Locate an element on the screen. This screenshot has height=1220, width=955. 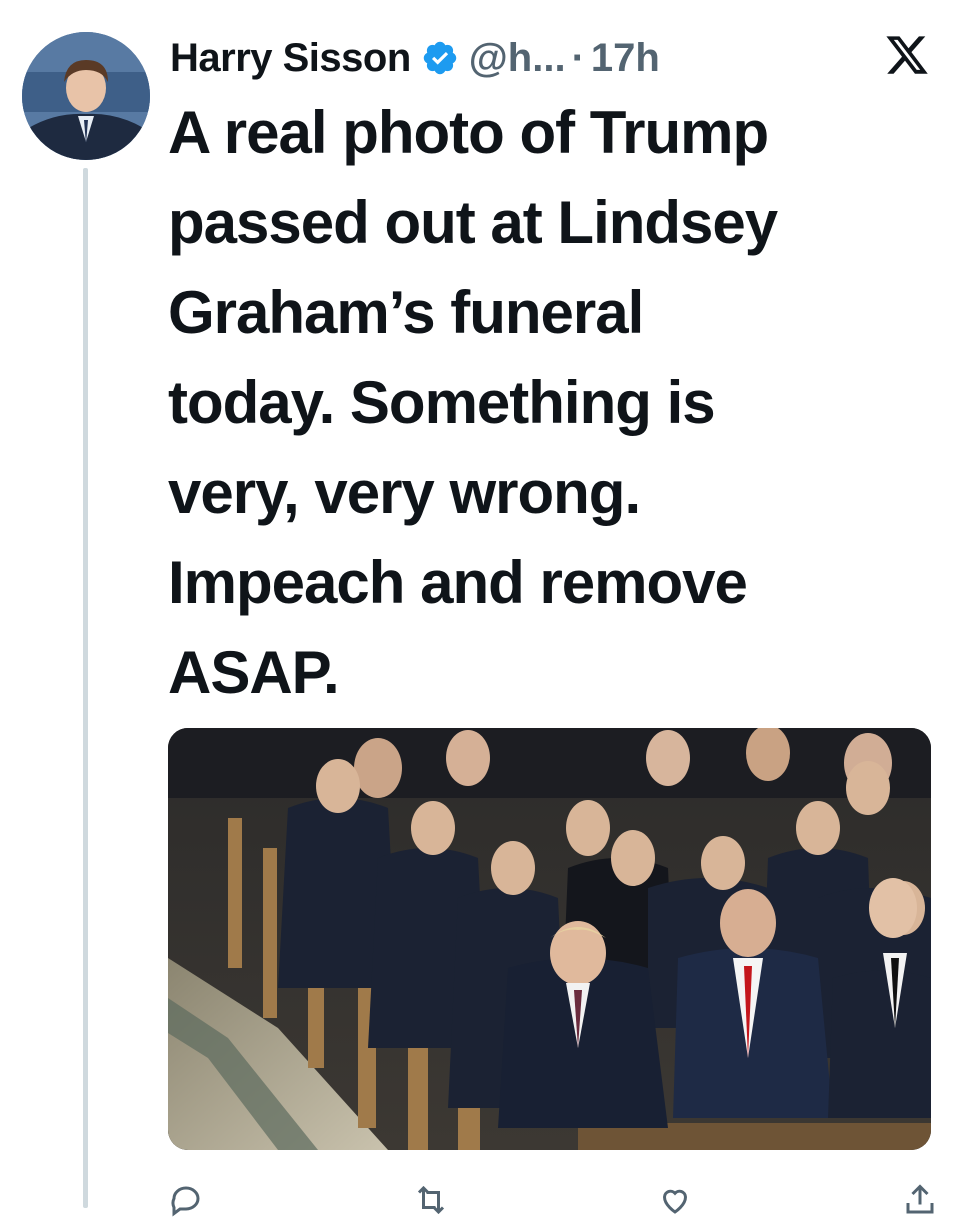
heart-icon is located at coordinates (675, 1201).